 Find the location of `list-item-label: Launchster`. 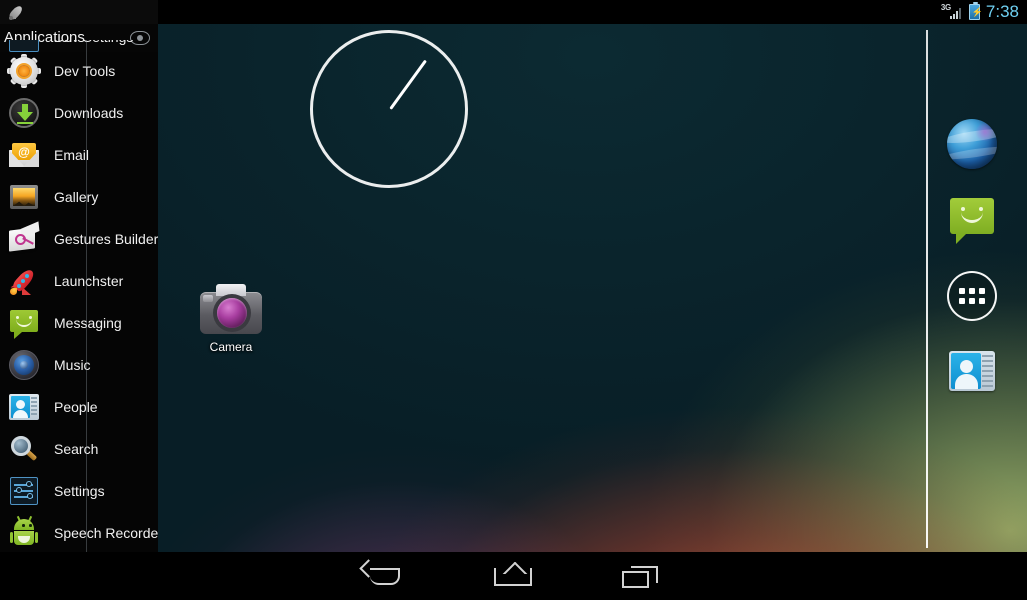

list-item-label: Launchster is located at coordinates (89, 281).